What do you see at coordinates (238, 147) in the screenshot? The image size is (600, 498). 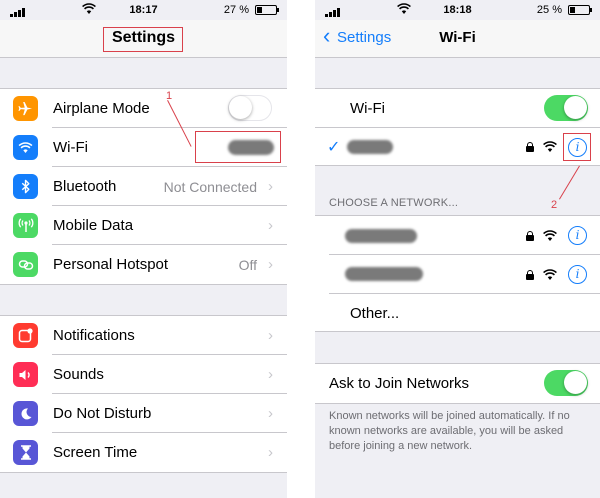 I see `wifi-network-highlight-box` at bounding box center [238, 147].